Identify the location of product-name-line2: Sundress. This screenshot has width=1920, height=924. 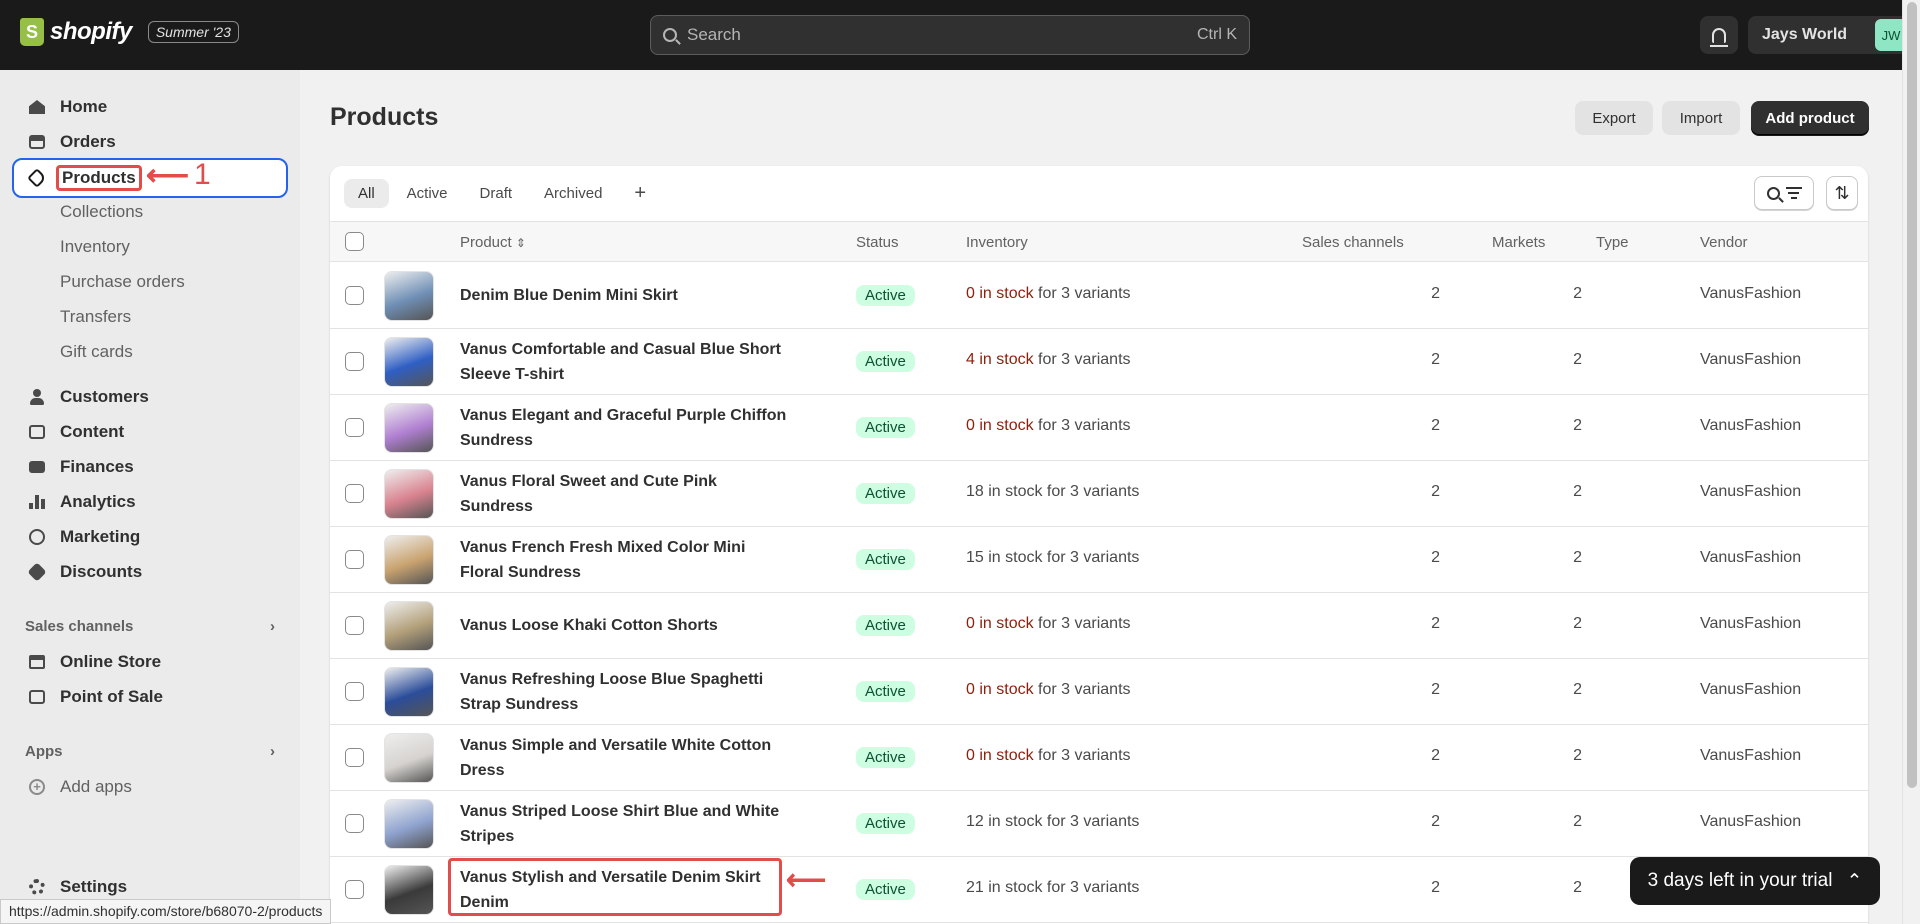
(496, 506).